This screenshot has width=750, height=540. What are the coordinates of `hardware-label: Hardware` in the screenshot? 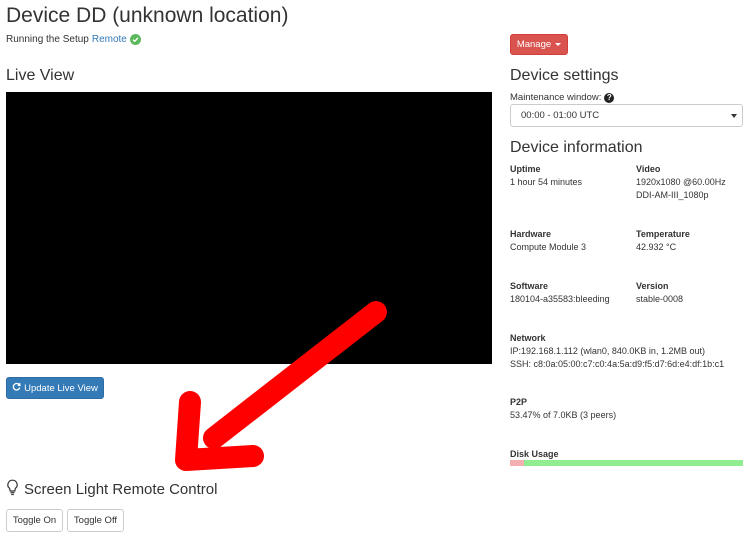 It's located at (531, 234).